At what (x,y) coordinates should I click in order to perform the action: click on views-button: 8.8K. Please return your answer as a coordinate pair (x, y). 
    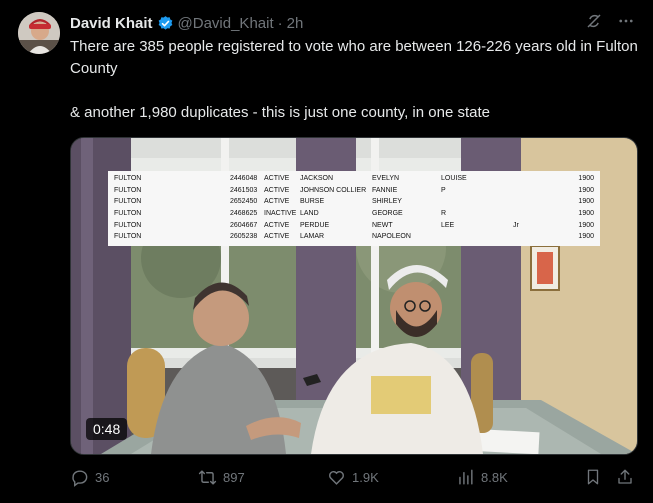
    Looking at the image, I should click on (482, 477).